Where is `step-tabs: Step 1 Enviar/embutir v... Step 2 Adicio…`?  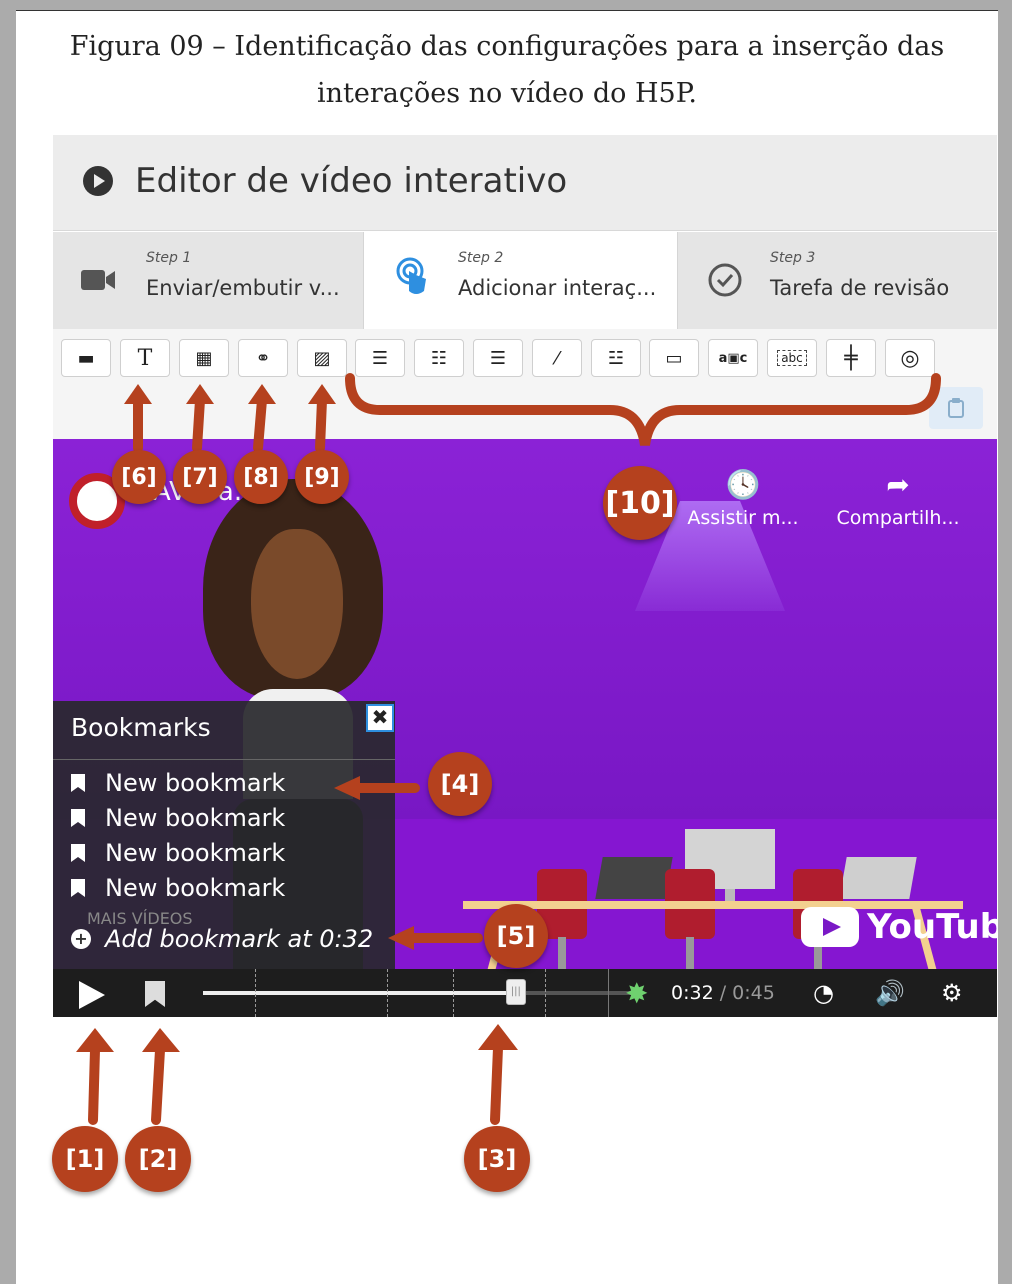 step-tabs: Step 1 Enviar/embutir v... Step 2 Adicio… is located at coordinates (525, 280).